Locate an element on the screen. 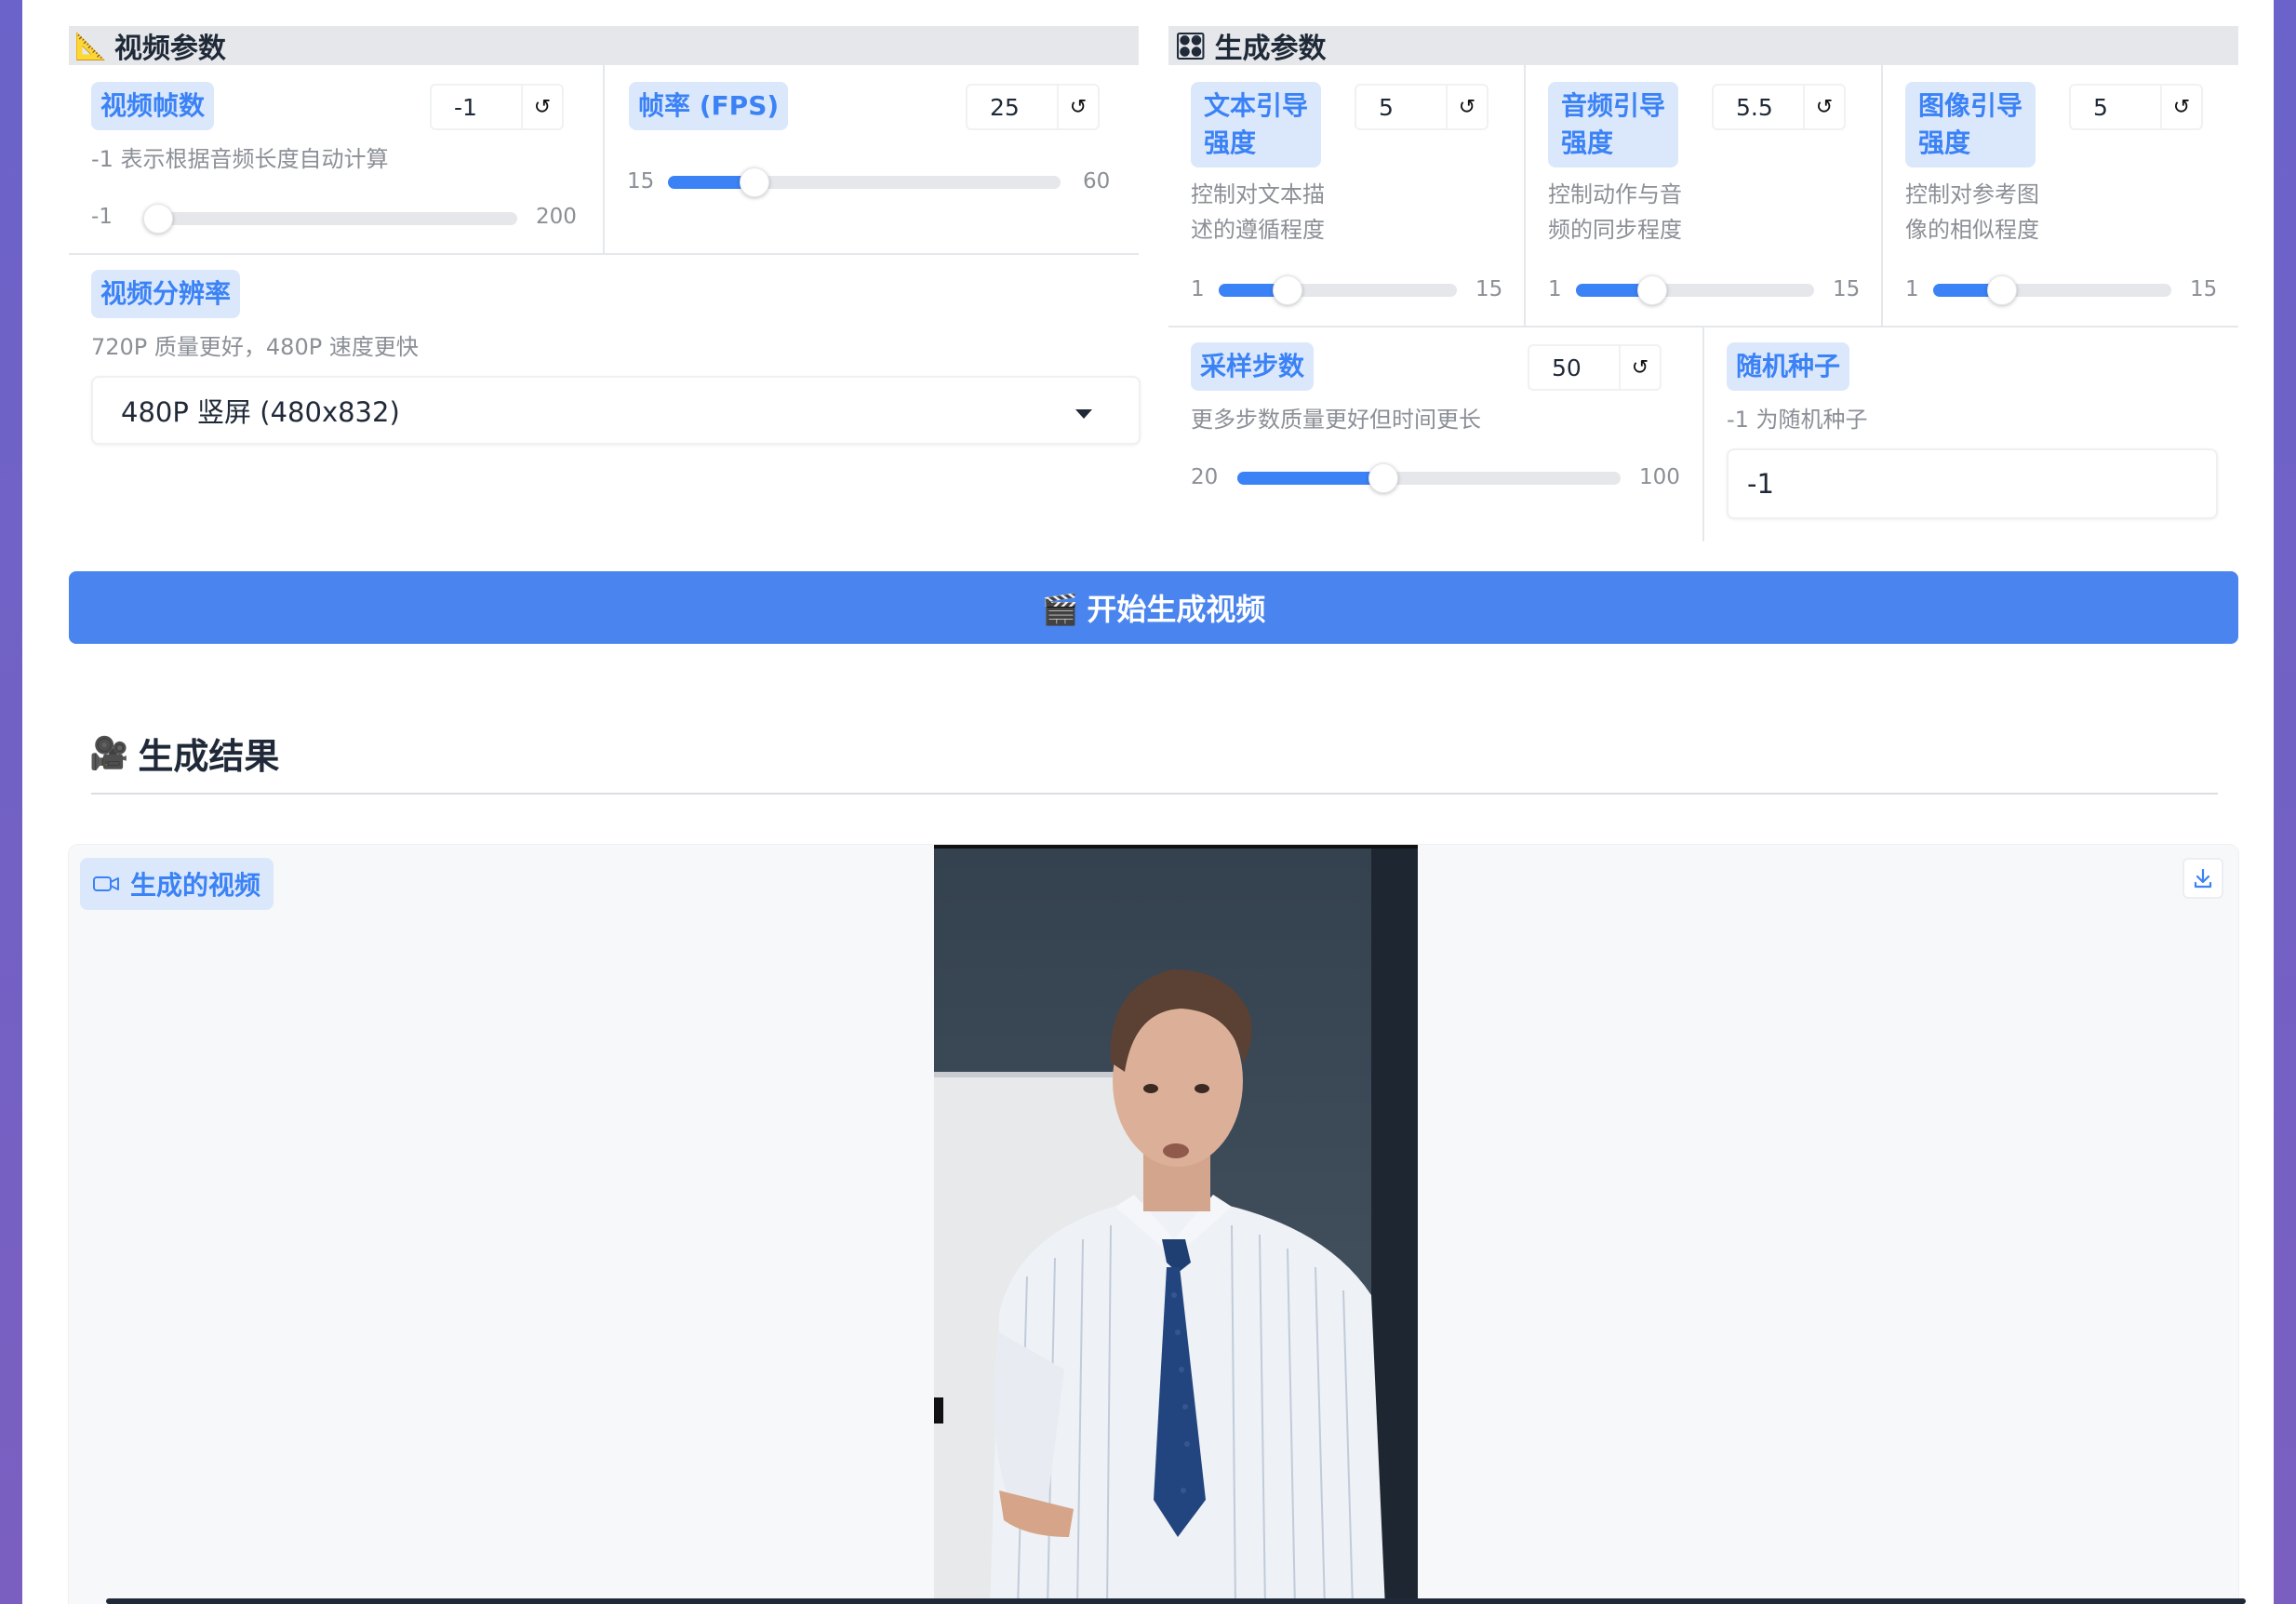 This screenshot has width=2296, height=1604. steps-label: 采样步数 is located at coordinates (1253, 367).